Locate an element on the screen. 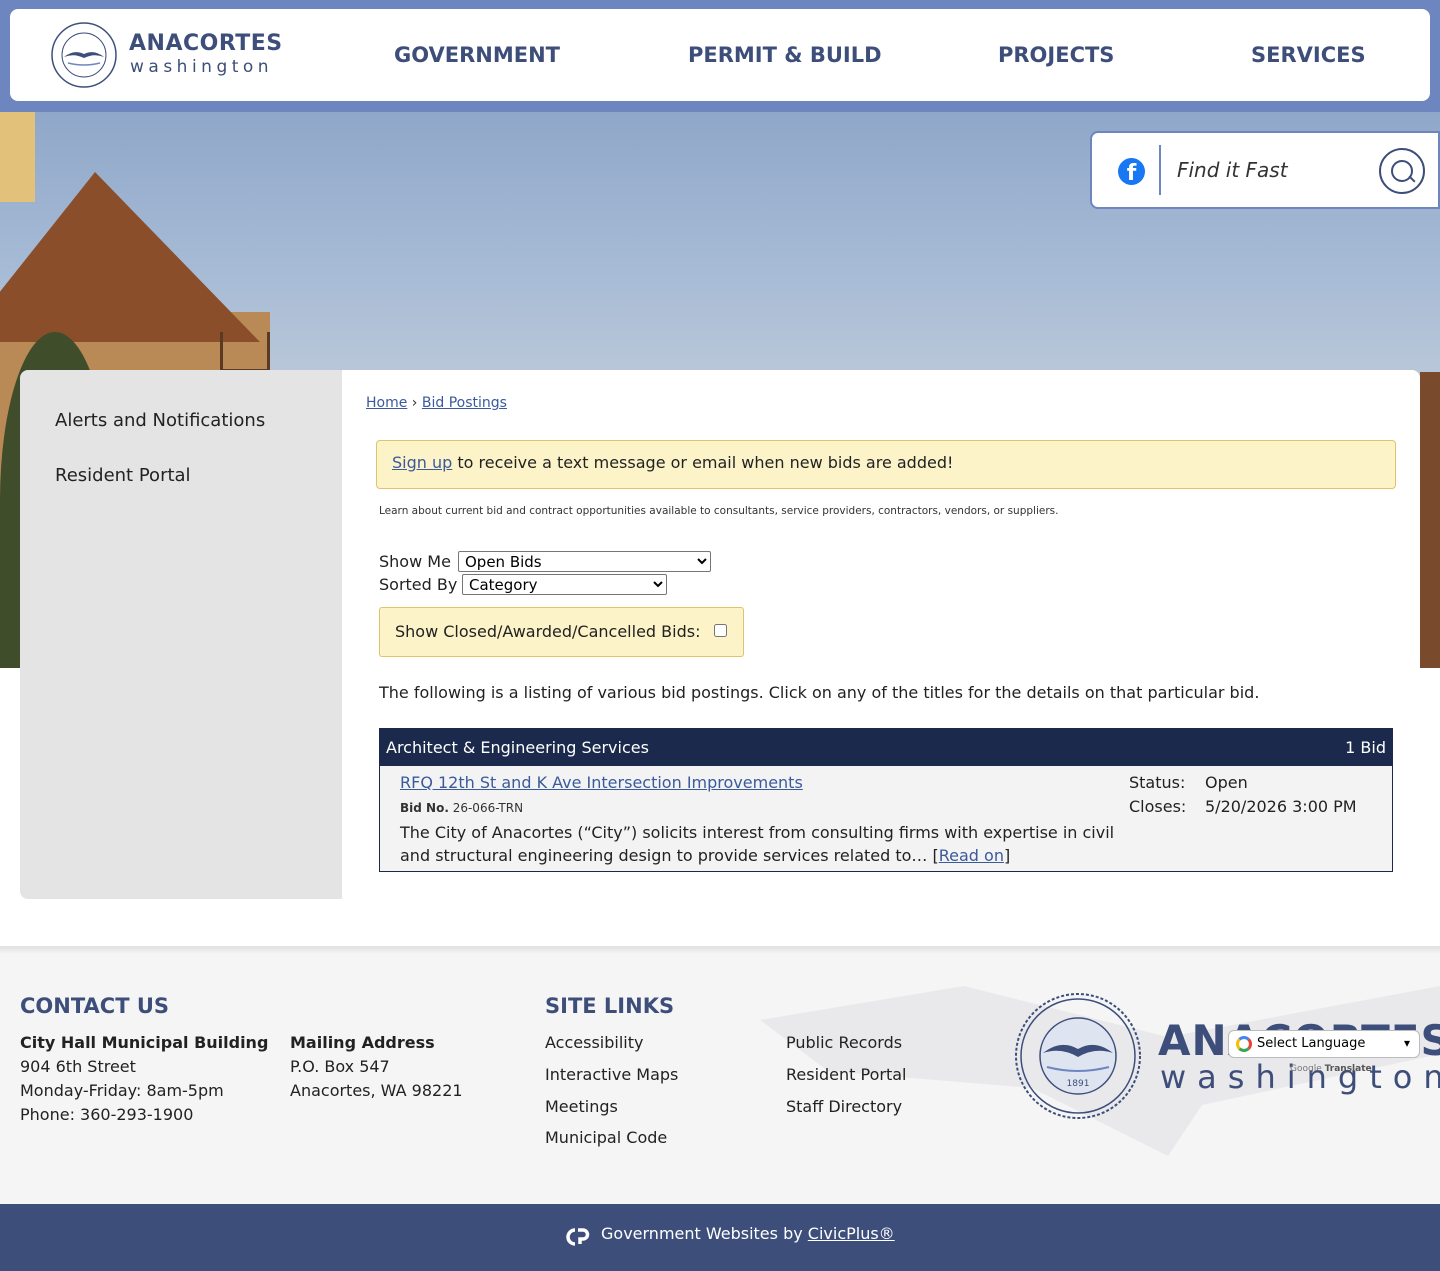  civicplus-credit: Government Websites by CivicPlus® is located at coordinates (748, 1233).